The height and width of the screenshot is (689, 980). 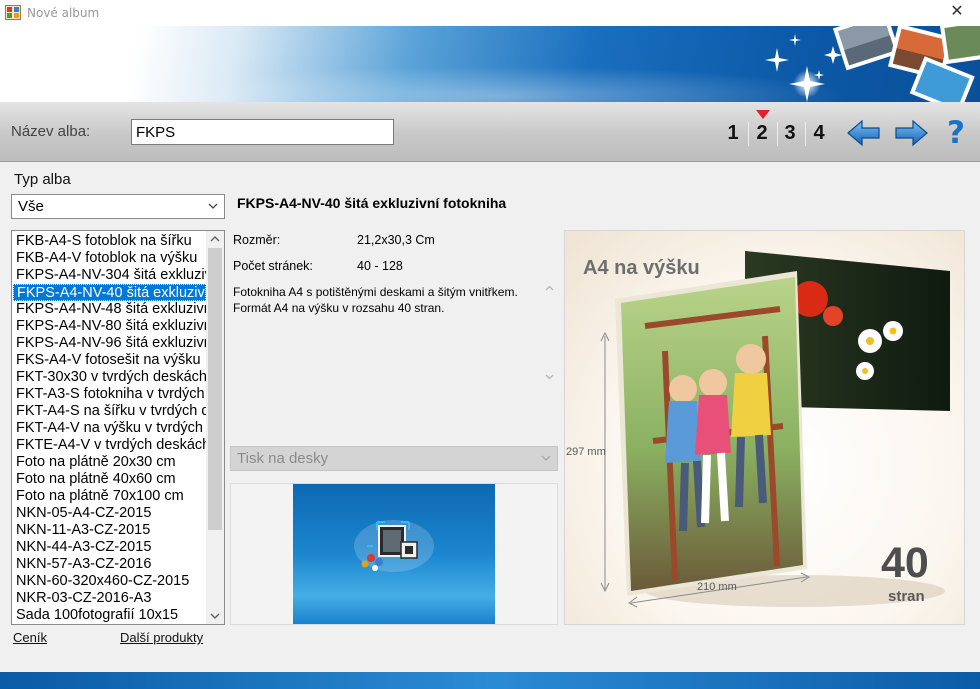 I want to click on pages-count-word: stran, so click(x=906, y=596).